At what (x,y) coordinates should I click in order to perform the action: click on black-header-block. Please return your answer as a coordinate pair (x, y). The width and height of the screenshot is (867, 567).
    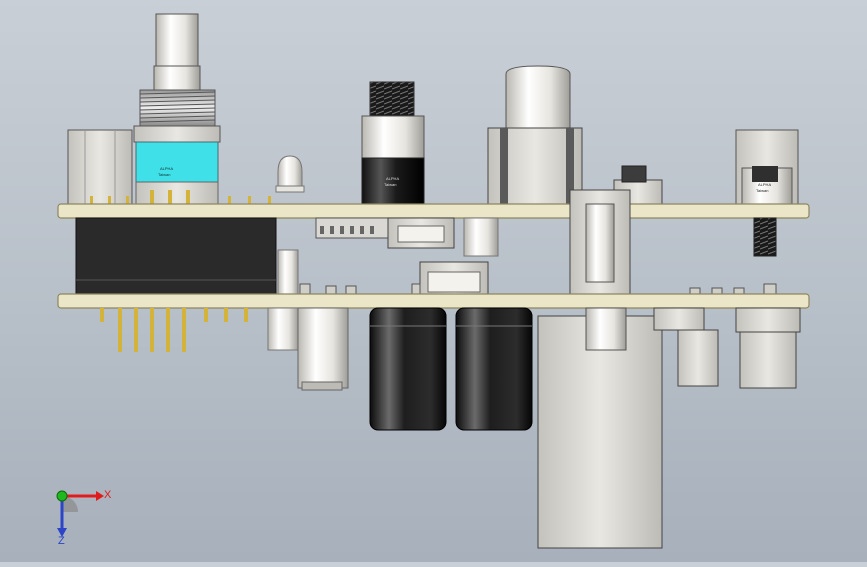
    Looking at the image, I should click on (176, 257).